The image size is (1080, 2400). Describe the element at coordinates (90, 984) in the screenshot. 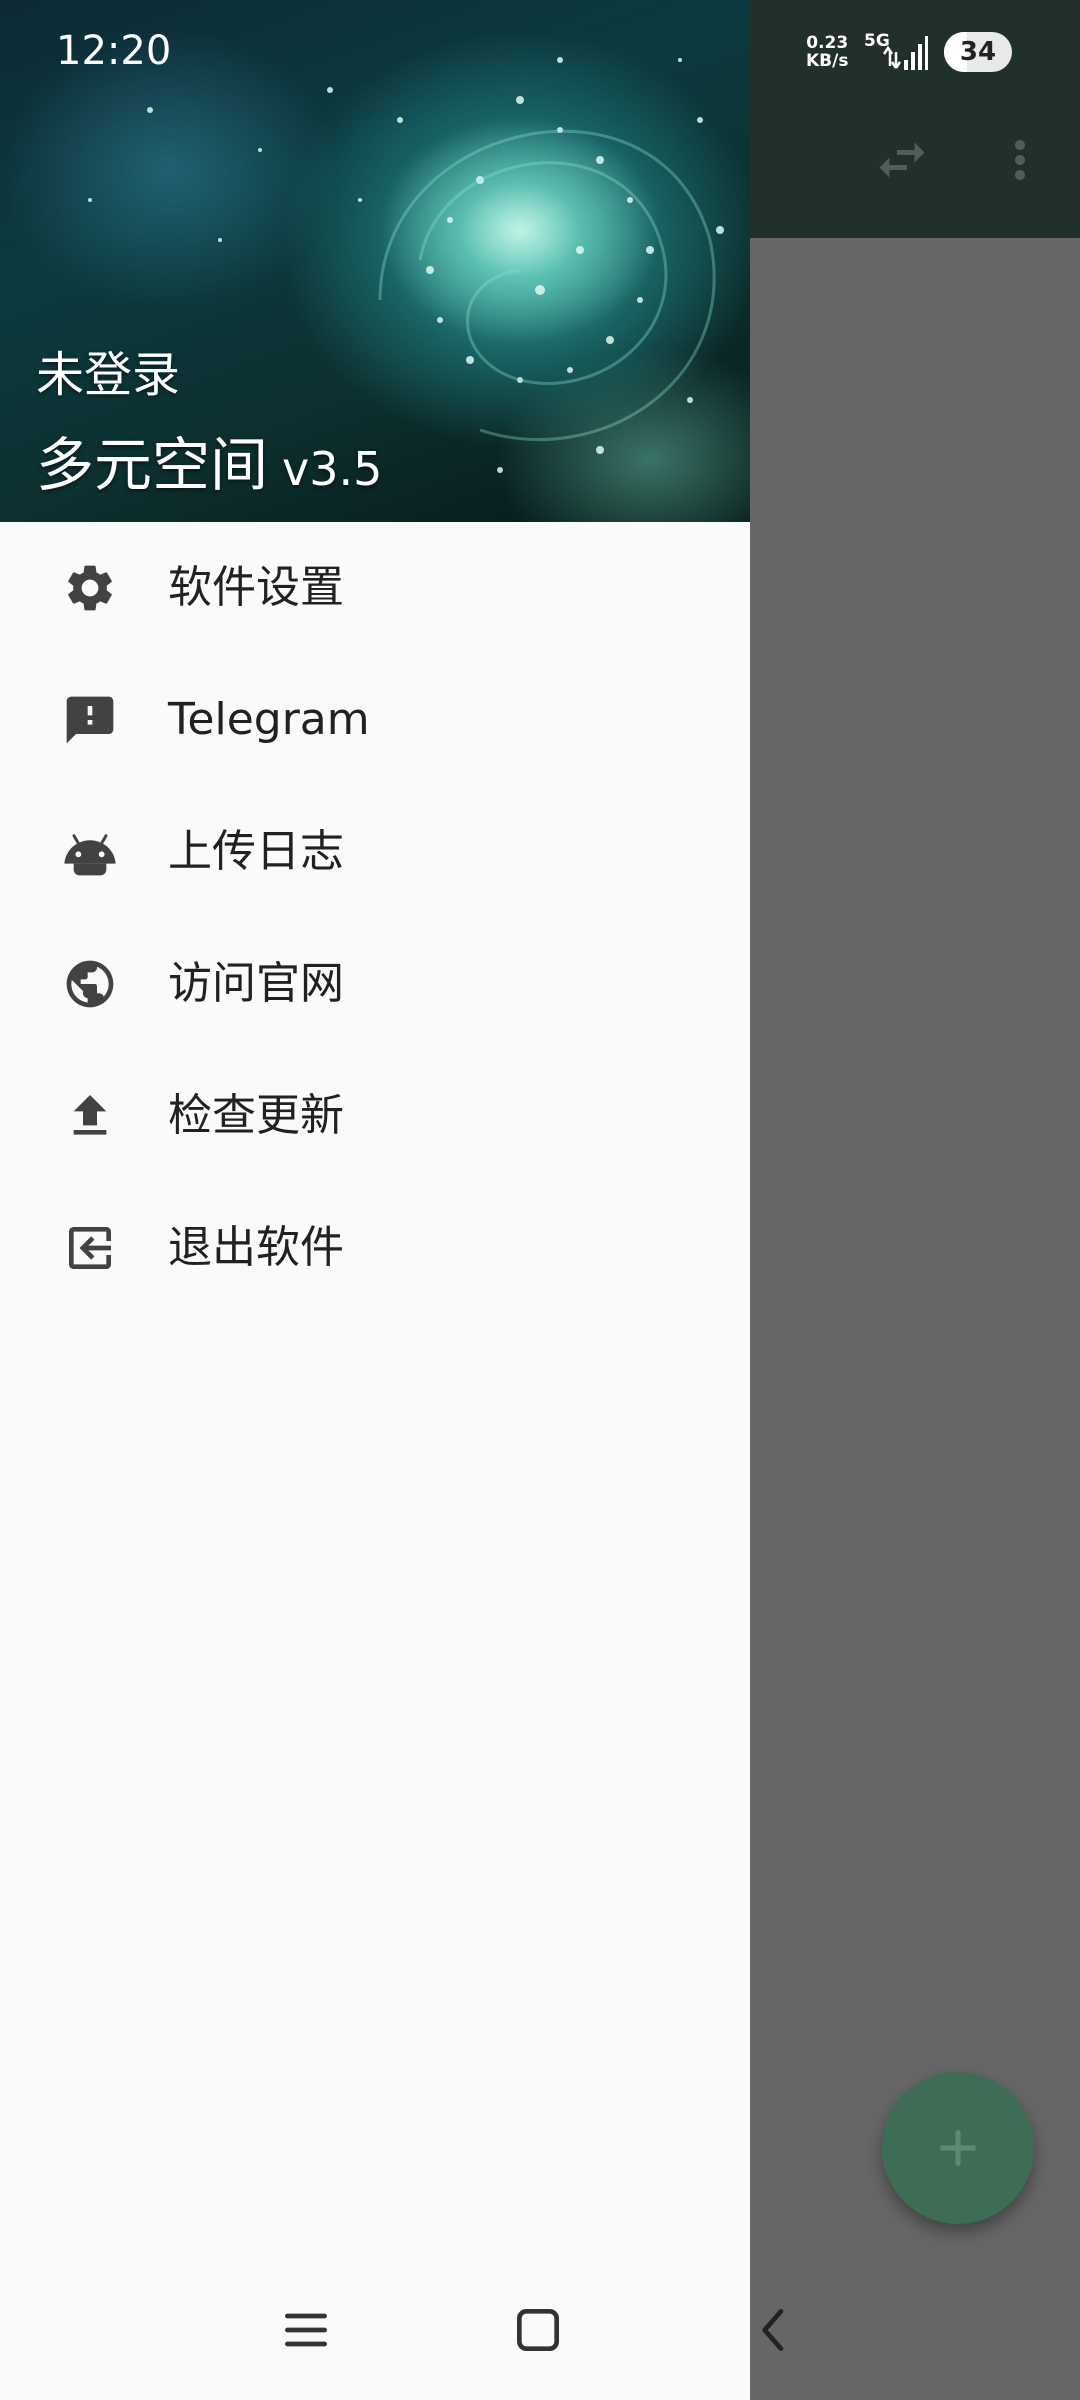

I see `globe-icon` at that location.